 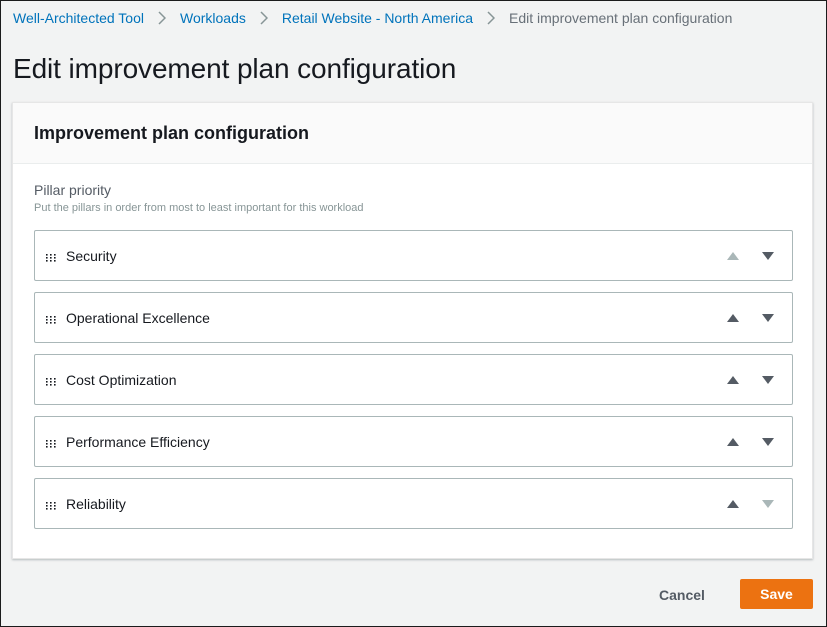 I want to click on breadcrumb-current: Edit improvement plan configuration, so click(x=621, y=18).